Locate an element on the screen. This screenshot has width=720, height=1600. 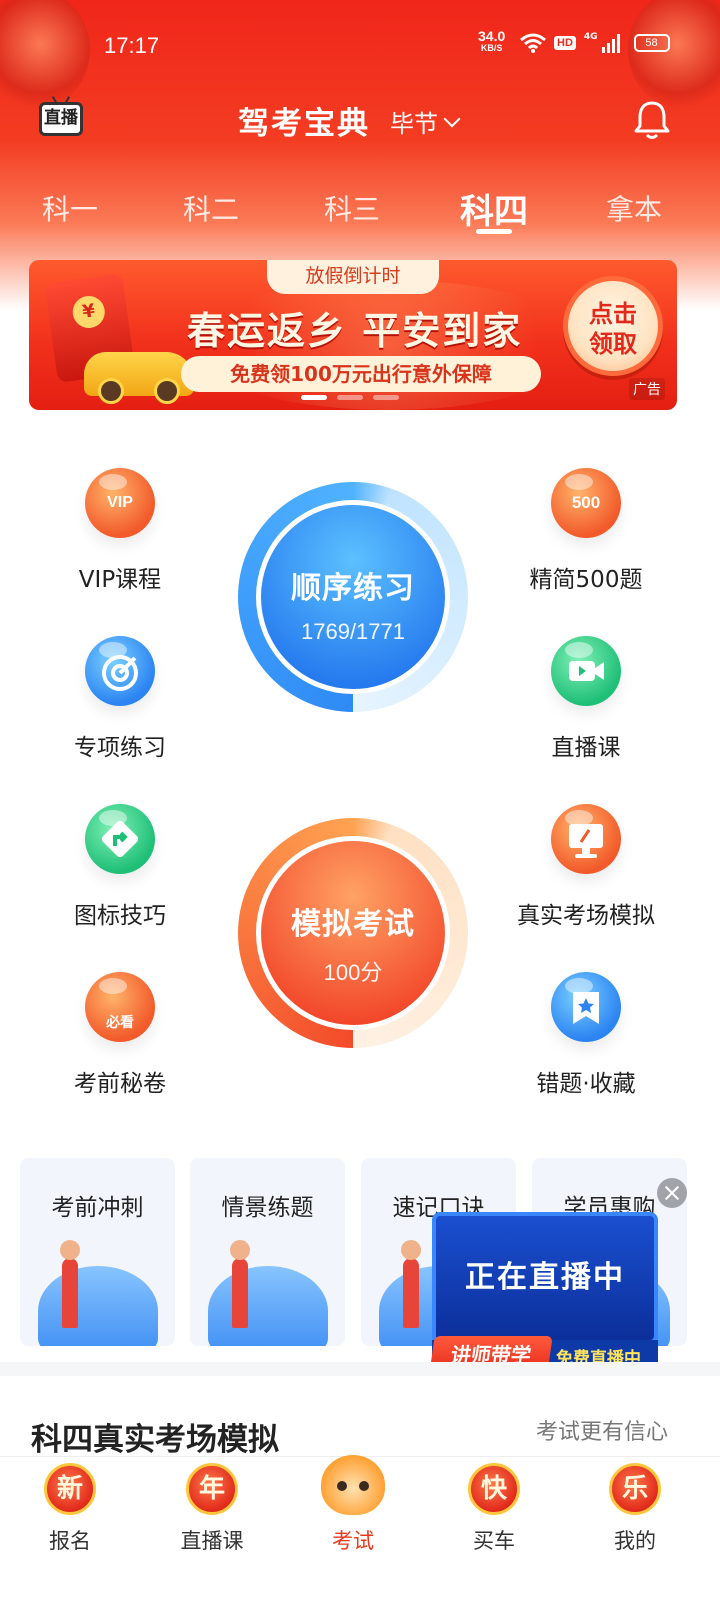
city-selector: 毕节 is located at coordinates (425, 121).